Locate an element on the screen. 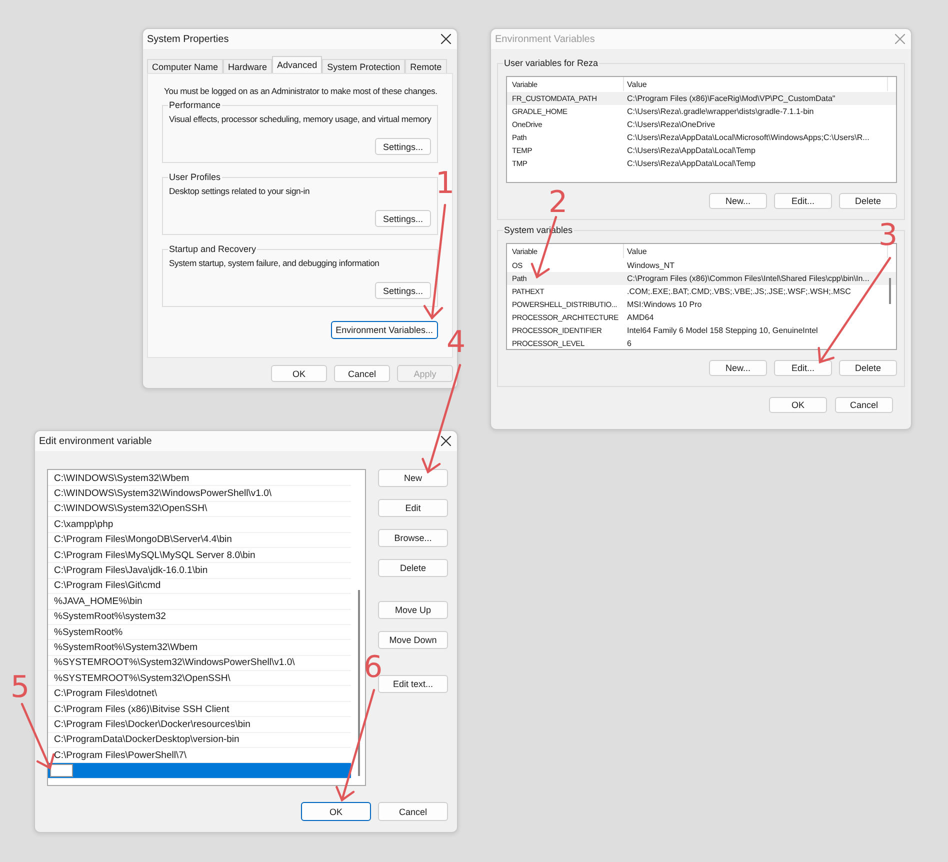 Image resolution: width=948 pixels, height=862 pixels. variable-value: .COM;.EXE;.BAT;.CMD;.VBS;.VBE;.JS;.JSE;.WSF;.WSH;.MSC is located at coordinates (739, 291).